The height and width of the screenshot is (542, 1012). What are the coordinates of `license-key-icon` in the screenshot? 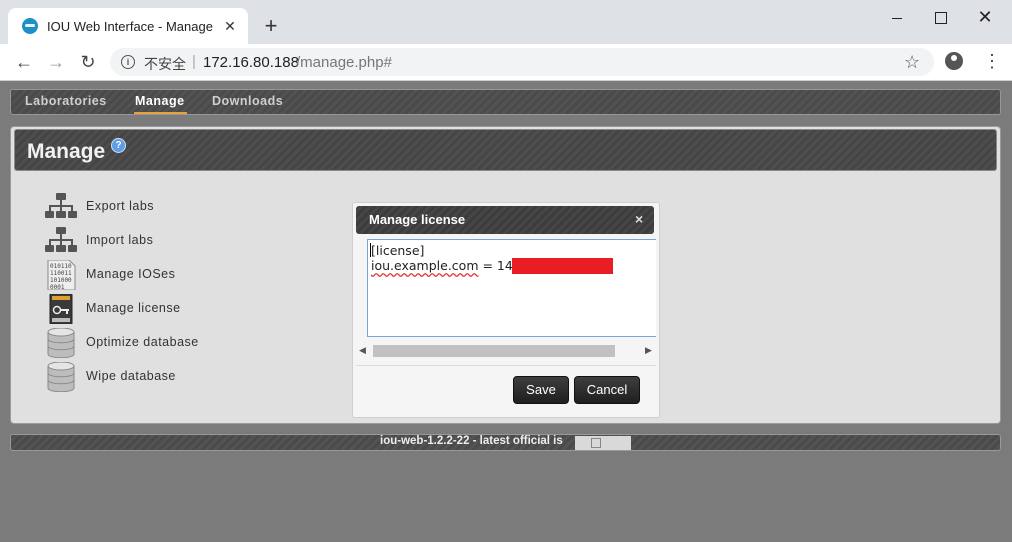 It's located at (61, 309).